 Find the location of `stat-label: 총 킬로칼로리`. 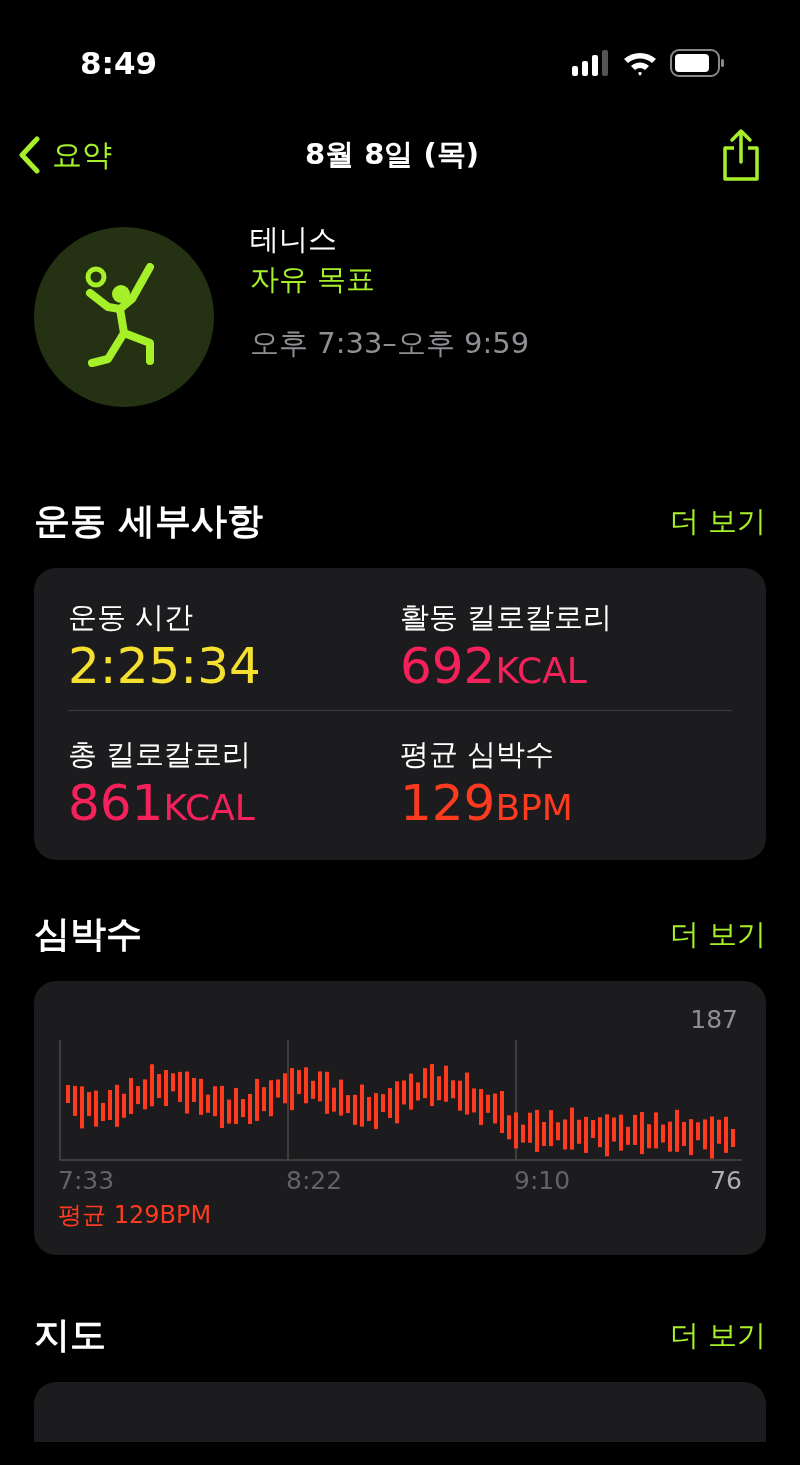

stat-label: 총 킬로칼로리 is located at coordinates (160, 754).